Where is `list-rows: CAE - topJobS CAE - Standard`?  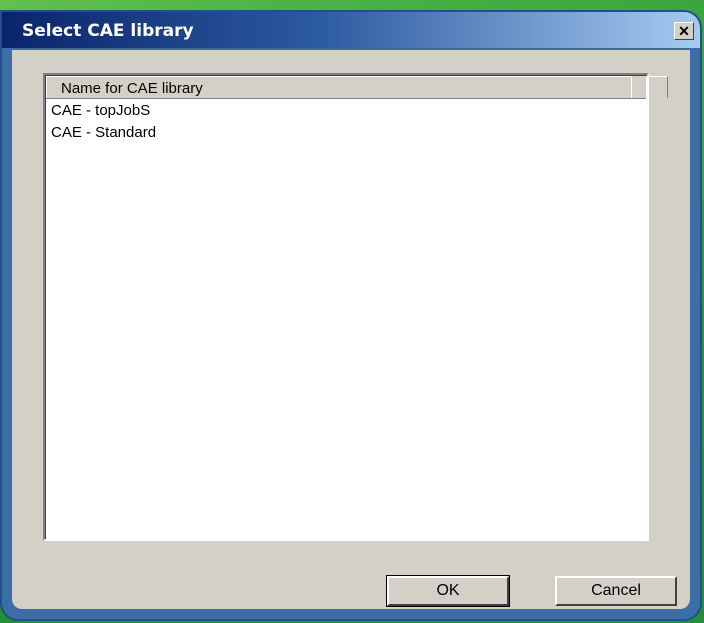 list-rows: CAE - topJobS CAE - Standard is located at coordinates (346, 123).